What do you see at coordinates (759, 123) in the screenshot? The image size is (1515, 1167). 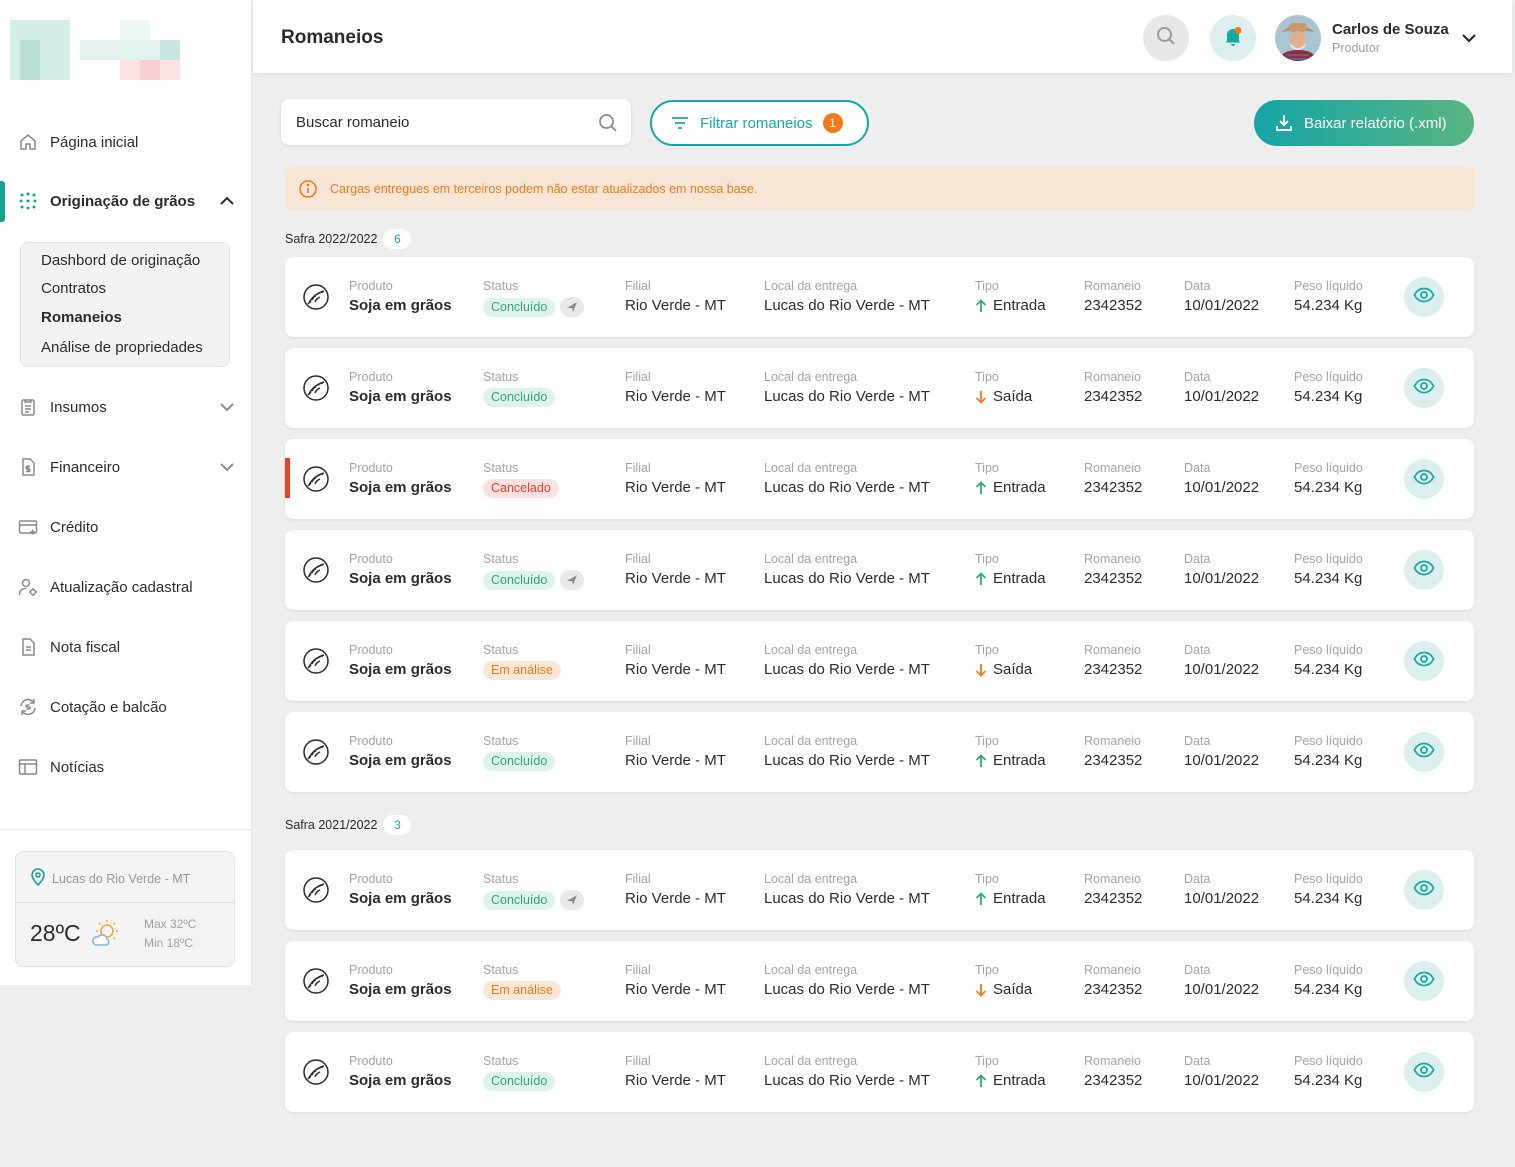 I see `filter-button: Filtrar romaneios 1` at bounding box center [759, 123].